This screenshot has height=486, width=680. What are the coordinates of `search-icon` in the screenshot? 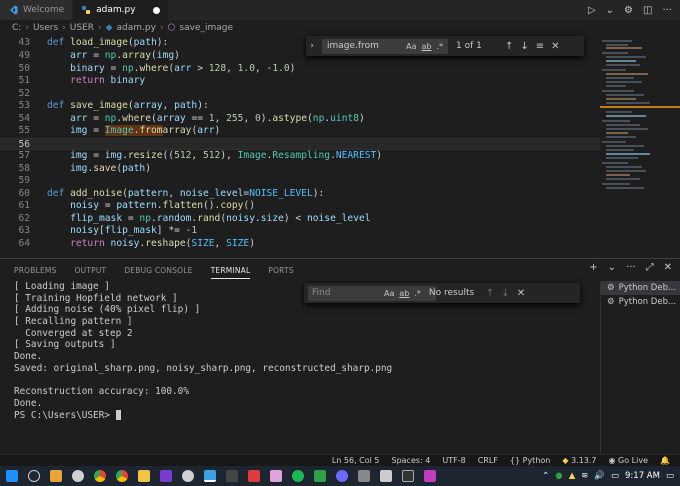 It's located at (34, 476).